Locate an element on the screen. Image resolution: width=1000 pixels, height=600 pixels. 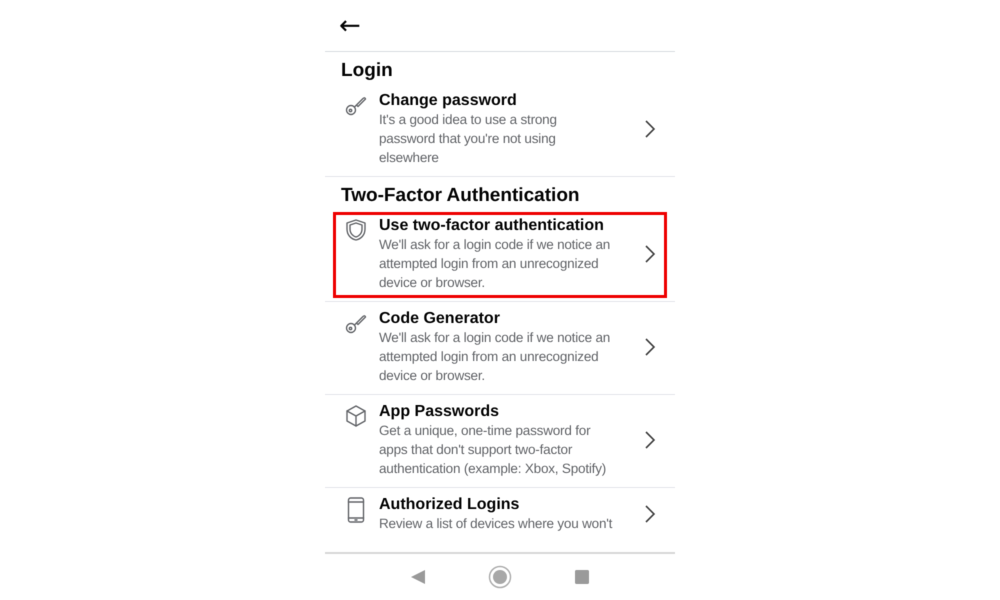
item-description: Review a list of devices where you won't is located at coordinates (496, 524).